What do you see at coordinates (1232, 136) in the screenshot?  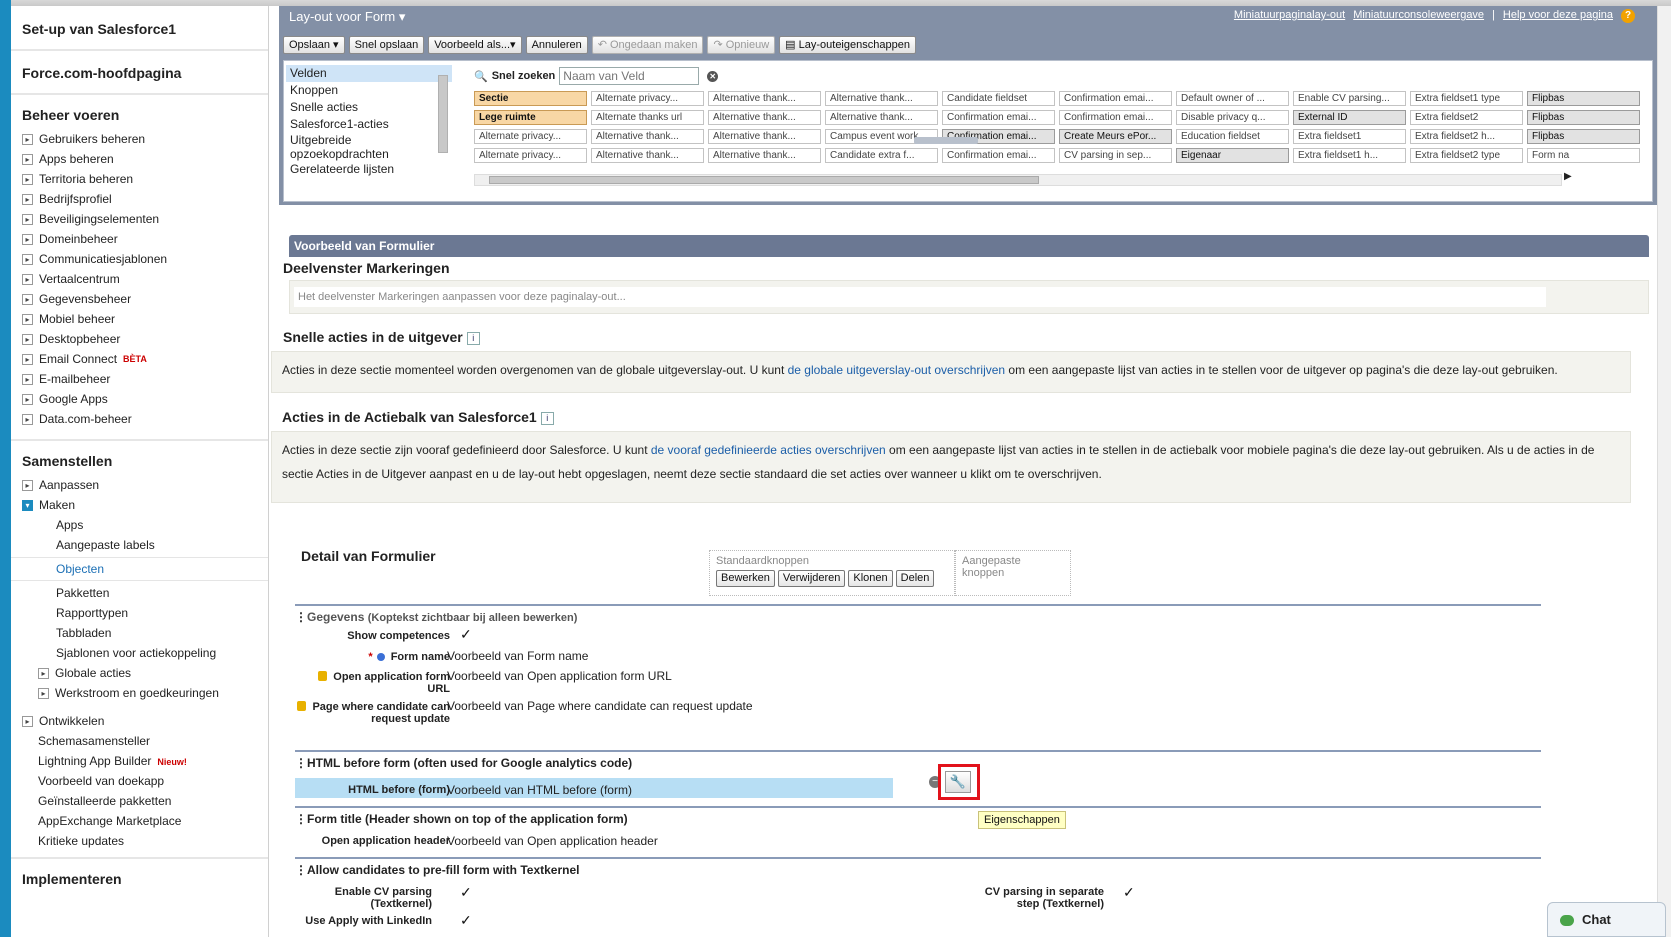 I see `palette-field-item: Education fieldset` at bounding box center [1232, 136].